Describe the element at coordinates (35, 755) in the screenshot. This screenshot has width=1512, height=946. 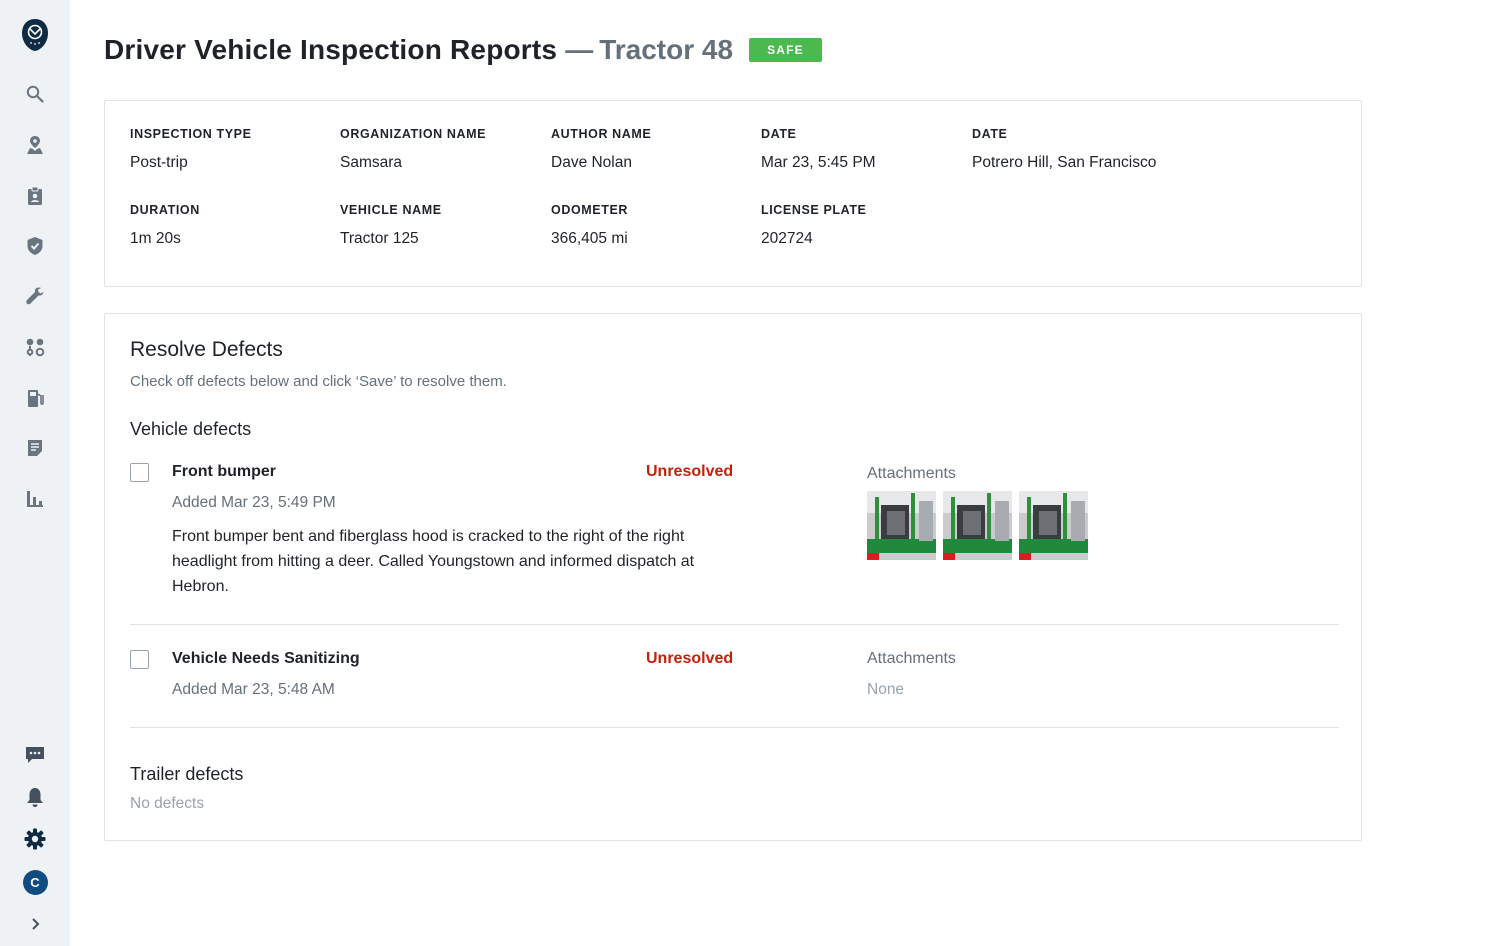
I see `chat-icon` at that location.